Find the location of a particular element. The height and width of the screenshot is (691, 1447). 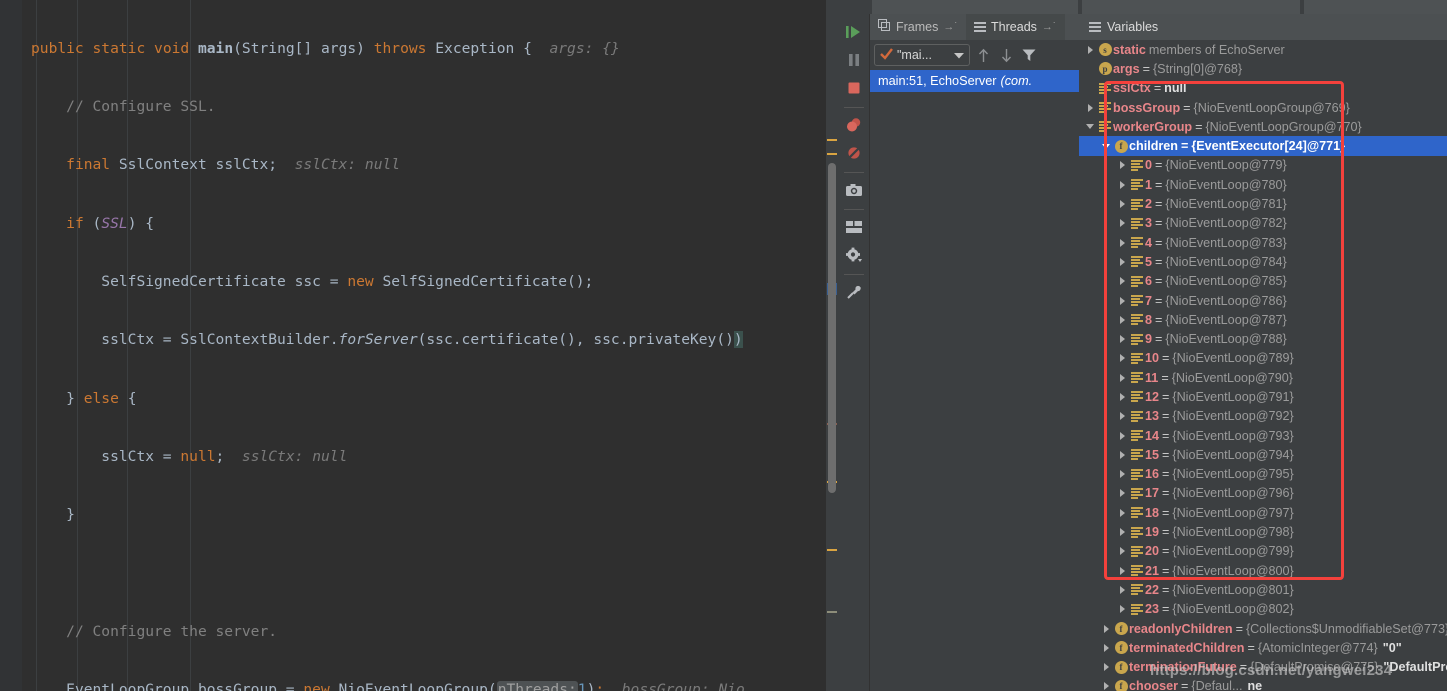

frames-up-button is located at coordinates (983, 55).